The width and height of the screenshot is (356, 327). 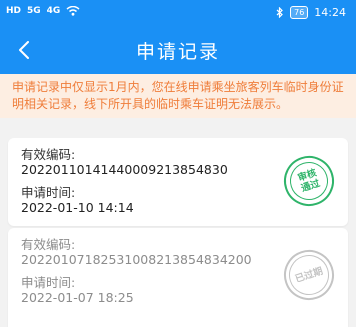 What do you see at coordinates (136, 259) in the screenshot?
I see `code-value: 20220107182531008213854834200` at bounding box center [136, 259].